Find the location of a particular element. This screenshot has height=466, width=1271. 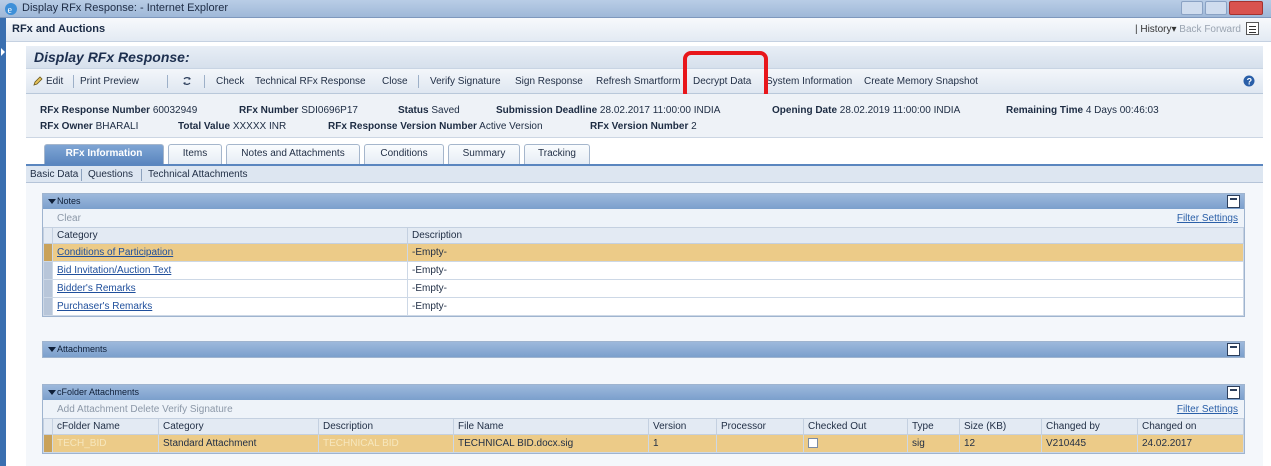

notes-tray-header: Notes is located at coordinates (643, 201).